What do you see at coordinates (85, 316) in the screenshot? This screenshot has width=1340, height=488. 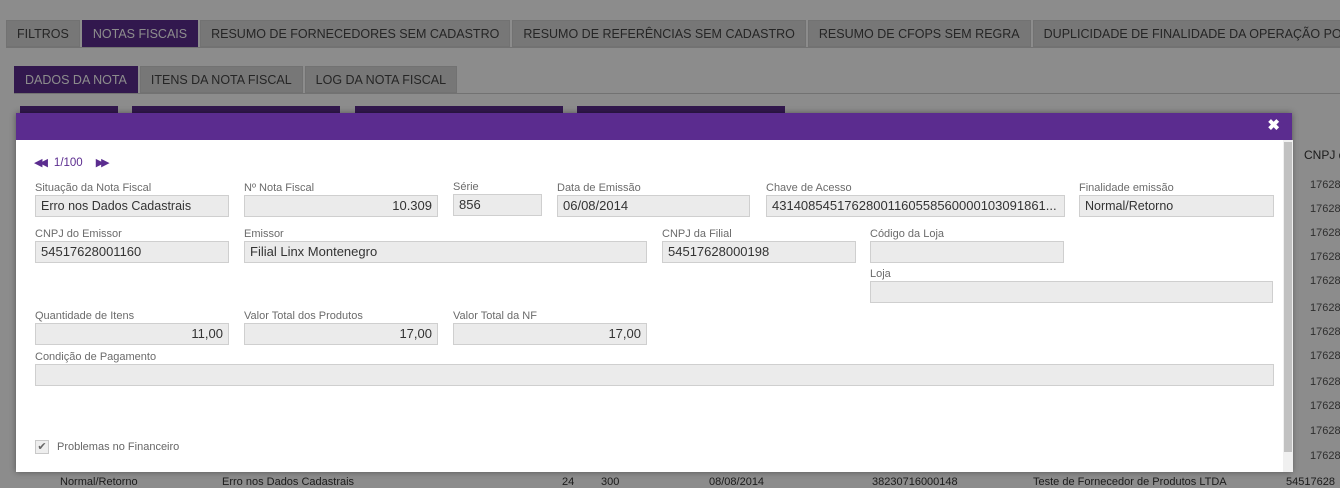 I see `quantidade-itens-label: Quantidade de Itens` at bounding box center [85, 316].